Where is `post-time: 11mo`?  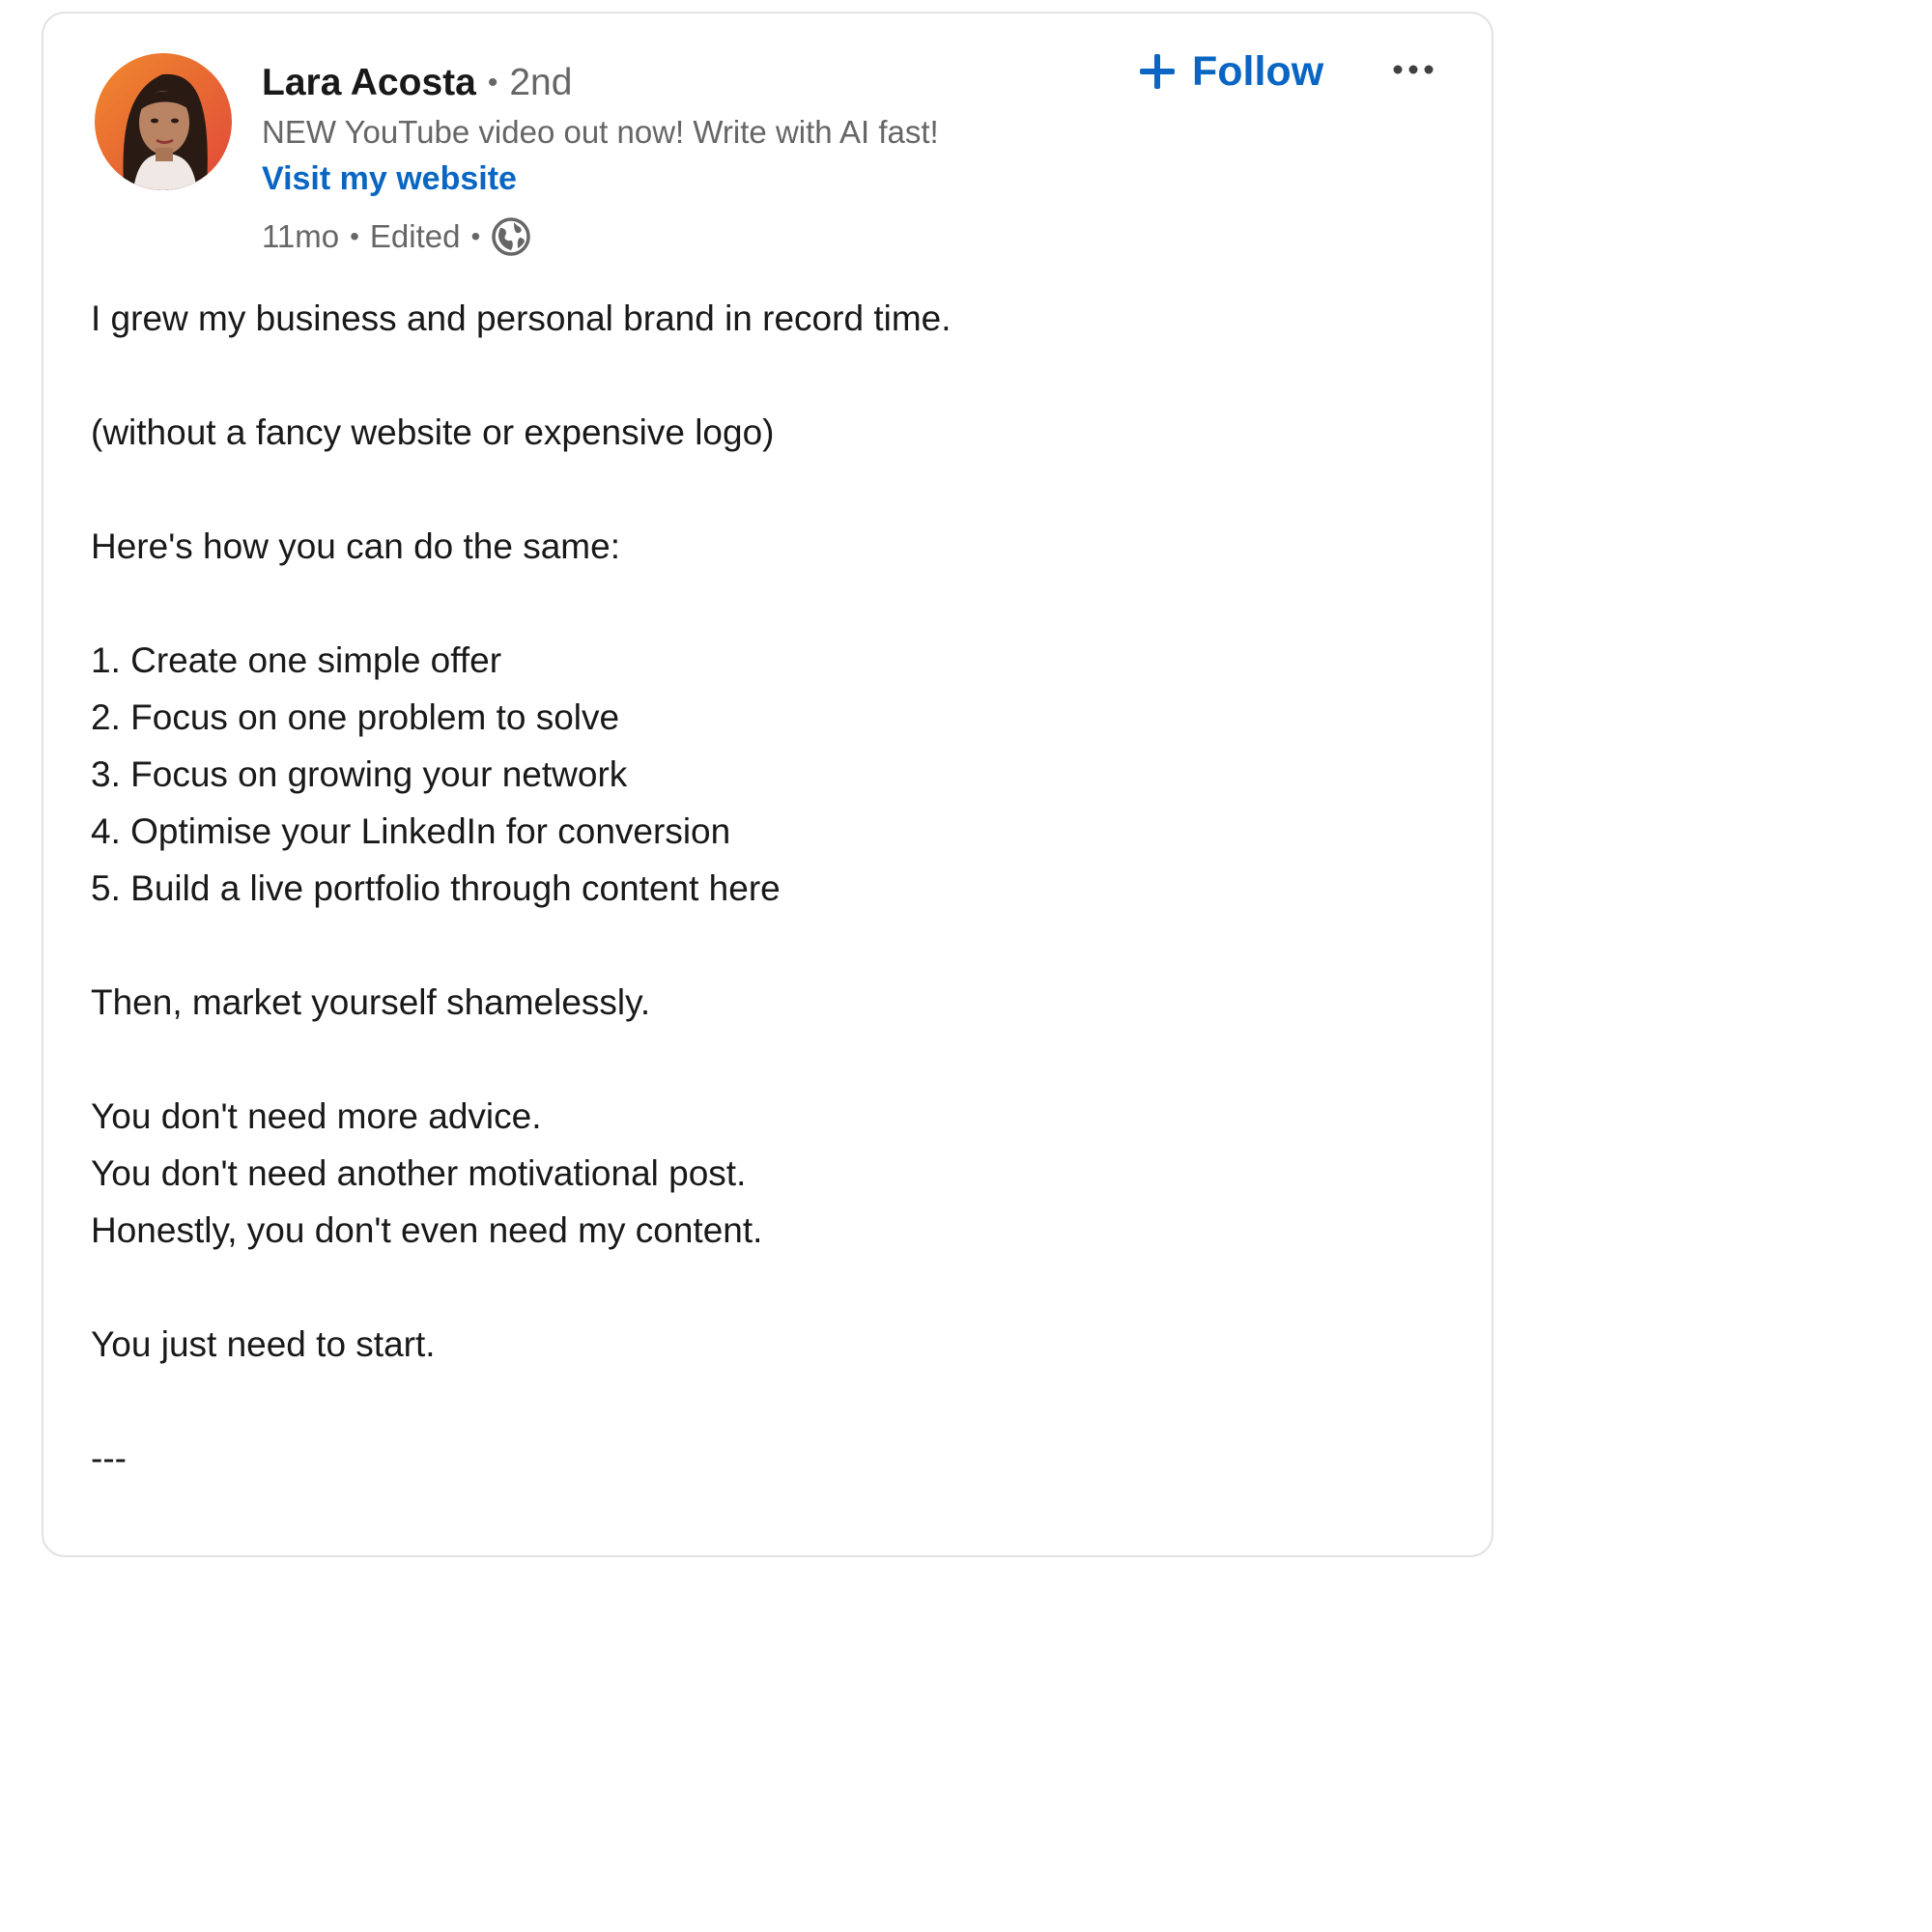
post-time: 11mo is located at coordinates (301, 236).